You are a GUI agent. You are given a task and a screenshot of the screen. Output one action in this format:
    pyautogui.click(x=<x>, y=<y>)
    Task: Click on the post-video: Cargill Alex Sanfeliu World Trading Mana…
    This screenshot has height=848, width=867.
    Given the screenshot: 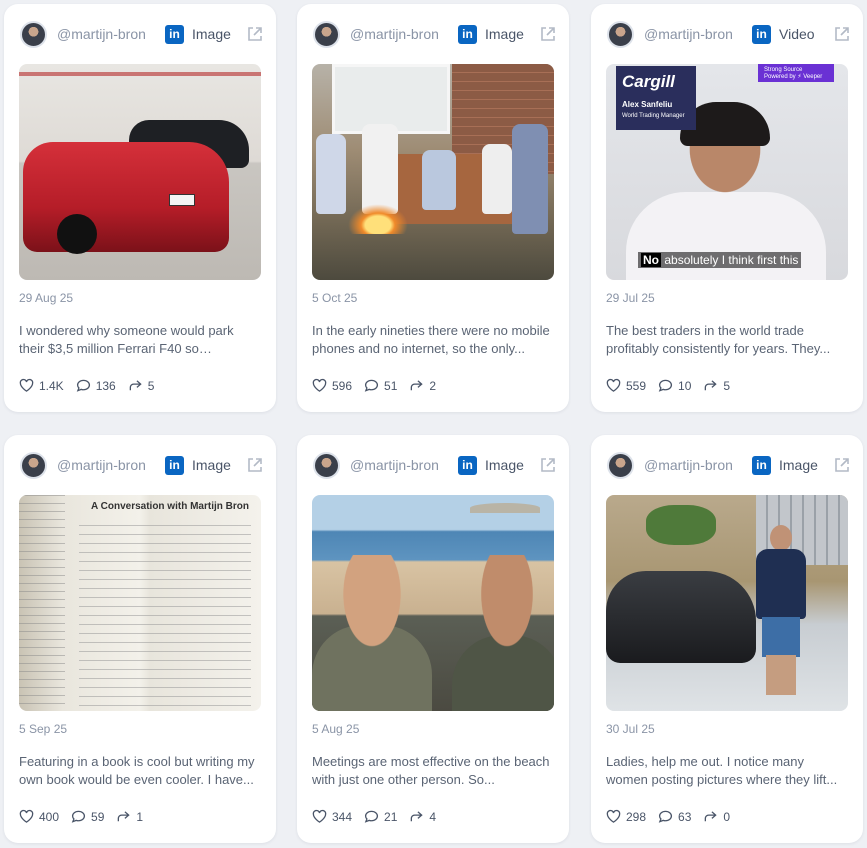 What is the action you would take?
    pyautogui.click(x=727, y=172)
    